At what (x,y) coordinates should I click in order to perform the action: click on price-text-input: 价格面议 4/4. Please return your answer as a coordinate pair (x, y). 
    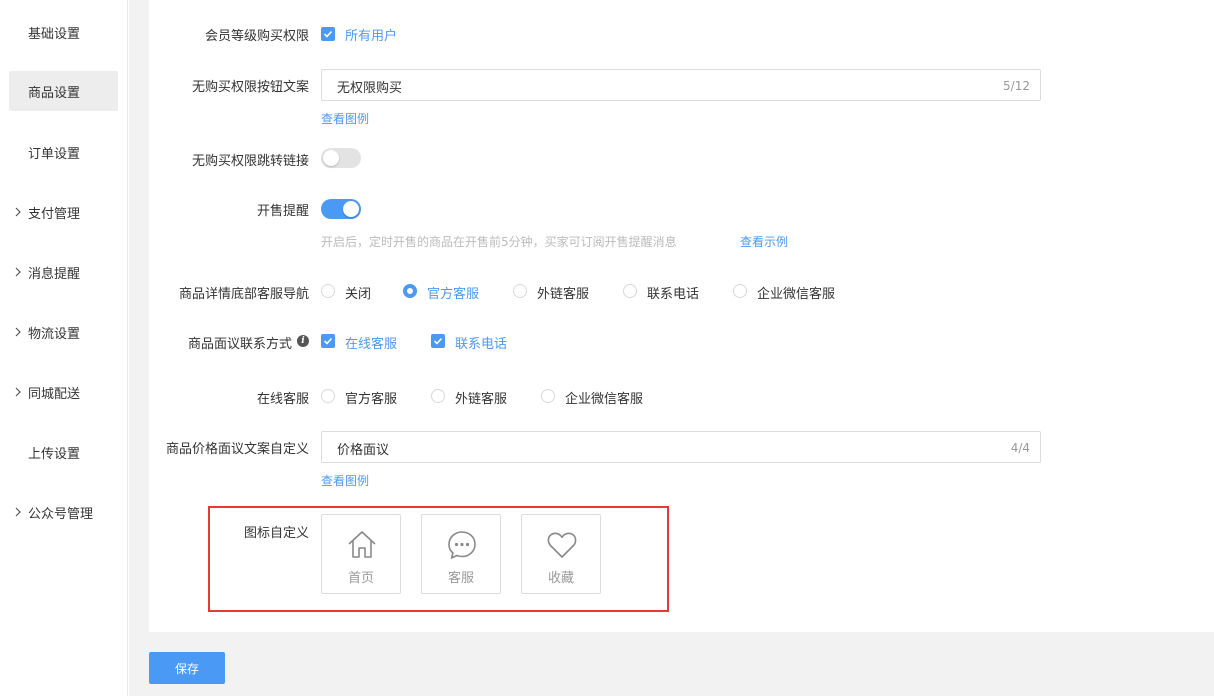
    Looking at the image, I should click on (681, 447).